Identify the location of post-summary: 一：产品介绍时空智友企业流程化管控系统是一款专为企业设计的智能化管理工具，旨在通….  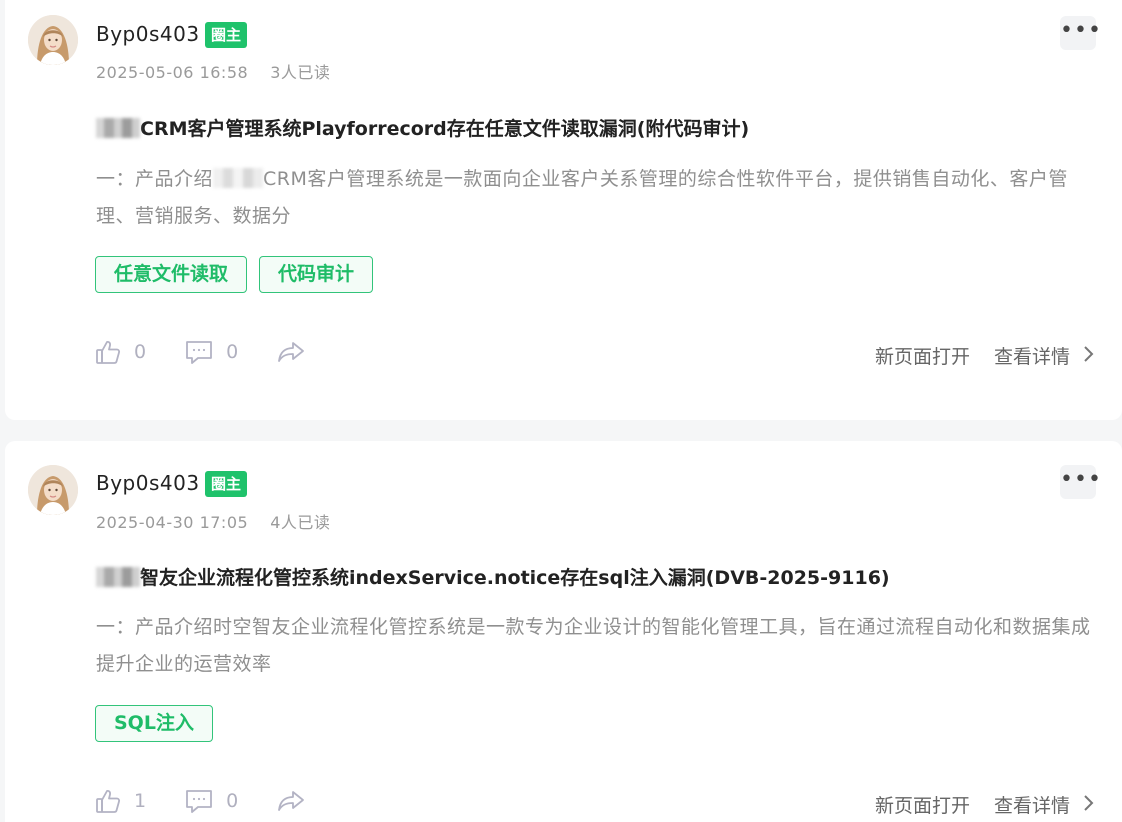
(593, 645).